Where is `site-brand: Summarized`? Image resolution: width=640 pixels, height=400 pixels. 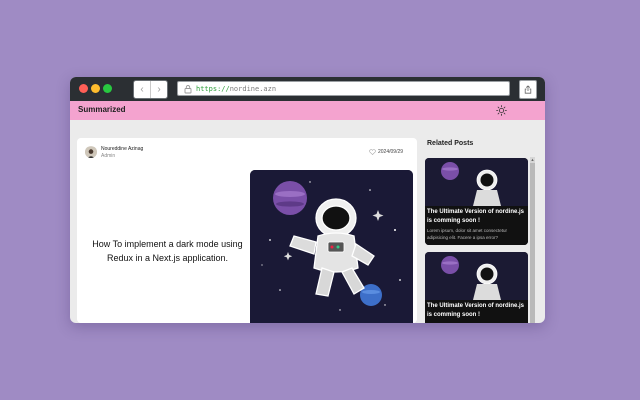 site-brand: Summarized is located at coordinates (102, 109).